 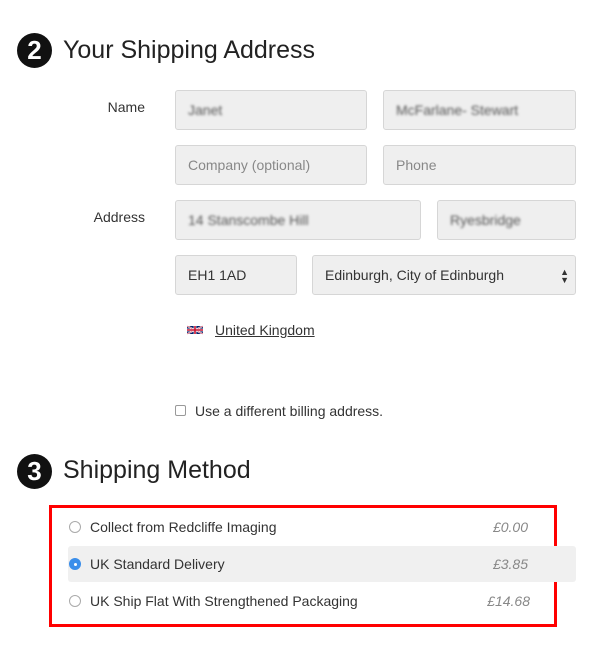 I want to click on region-select: Edinburgh, City of Edinburgh ▲ ▼, so click(x=444, y=275).